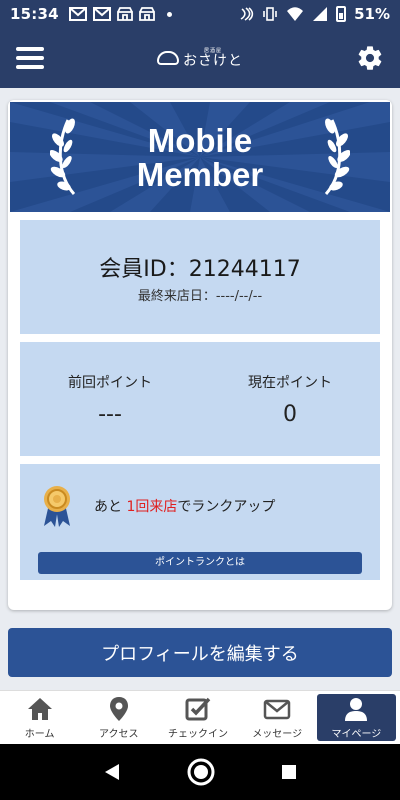  I want to click on system-status-icons: 51%, so click(314, 14).